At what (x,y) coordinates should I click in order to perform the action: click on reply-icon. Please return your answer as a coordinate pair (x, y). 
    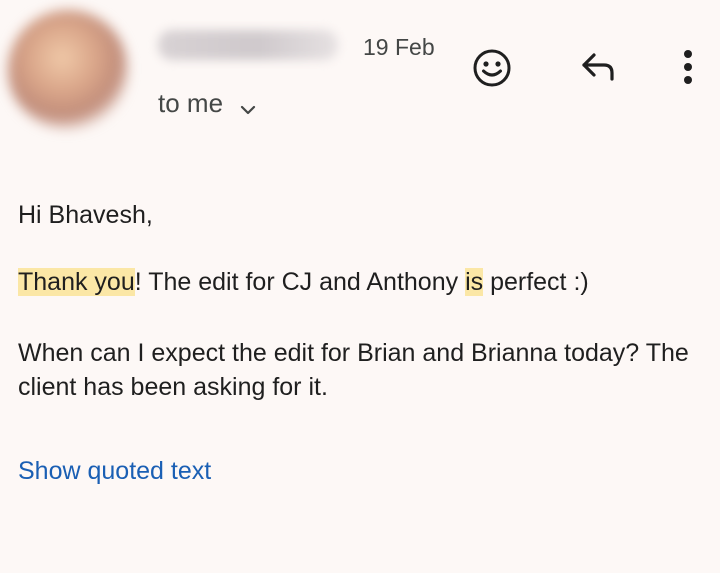
    Looking at the image, I should click on (598, 68).